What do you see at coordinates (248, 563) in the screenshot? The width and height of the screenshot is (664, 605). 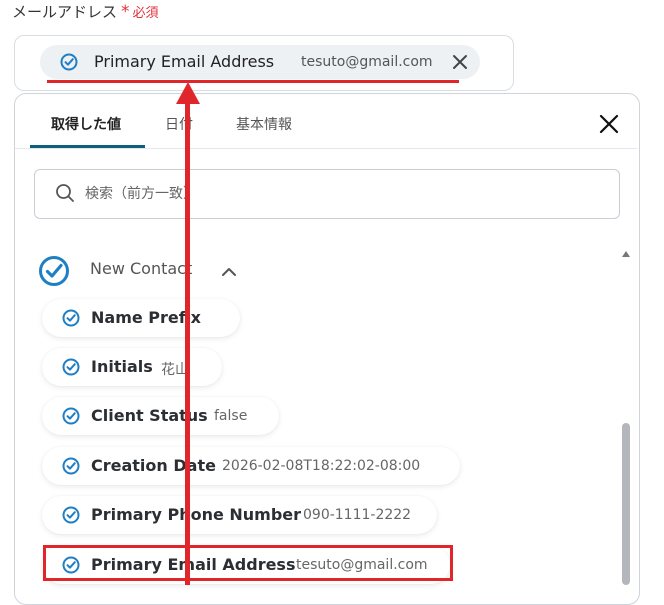 I see `highlight-box` at bounding box center [248, 563].